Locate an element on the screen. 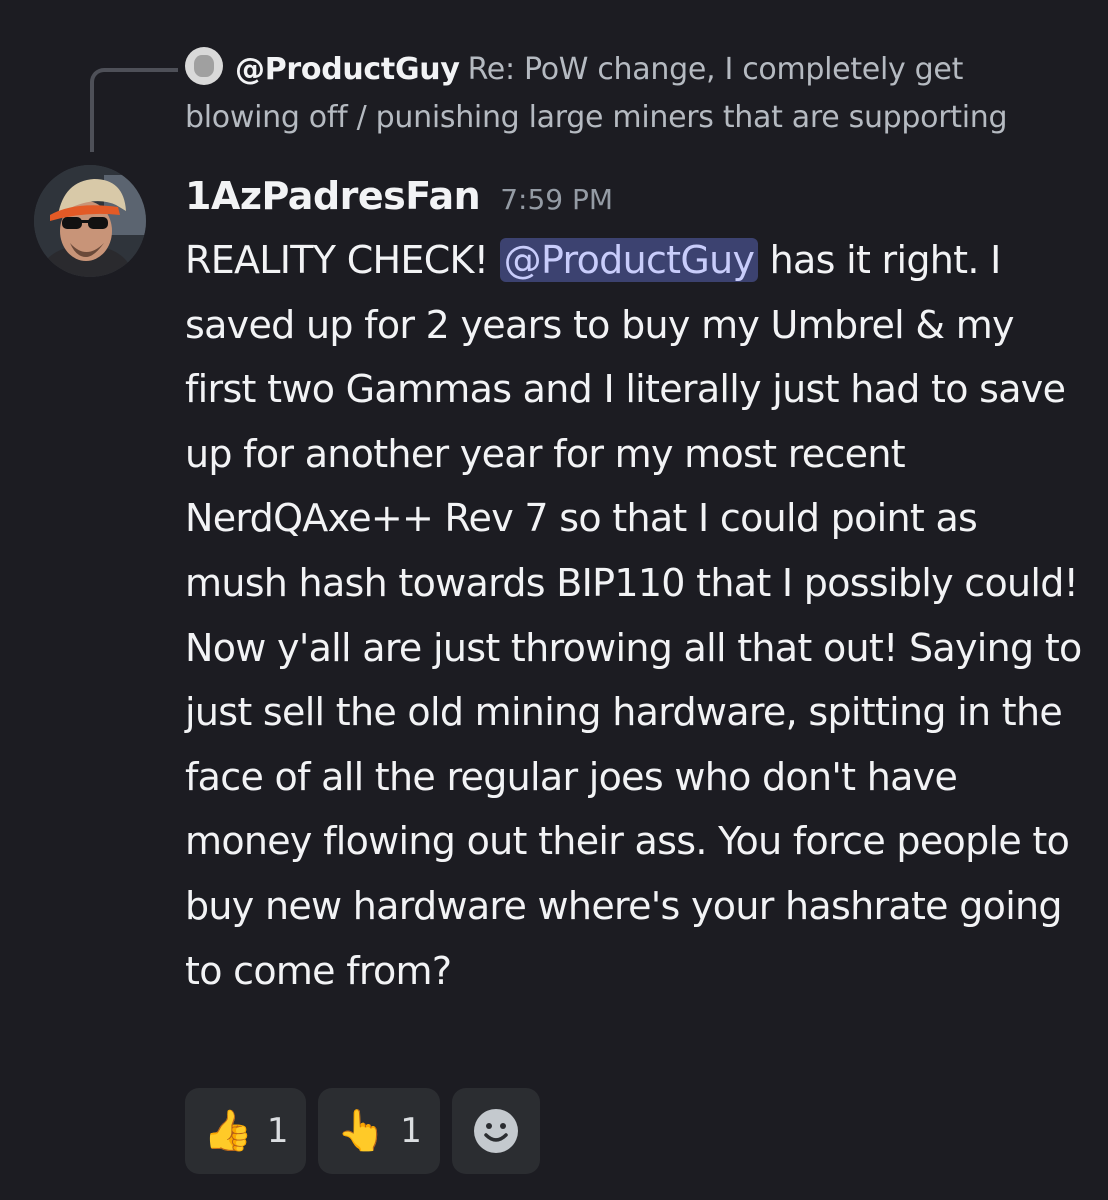  reaction-thumbs-up: 👍 1 is located at coordinates (246, 1131).